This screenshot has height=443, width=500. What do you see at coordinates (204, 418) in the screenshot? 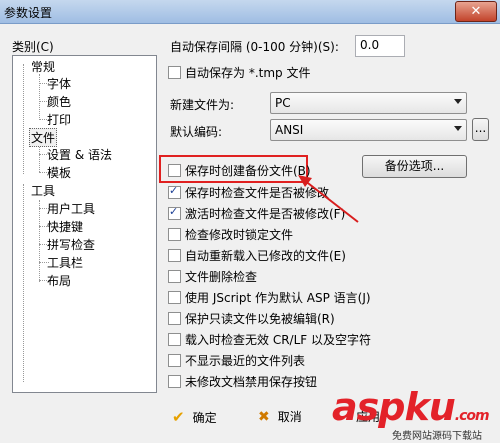
I see `ok-label: 确定` at bounding box center [204, 418].